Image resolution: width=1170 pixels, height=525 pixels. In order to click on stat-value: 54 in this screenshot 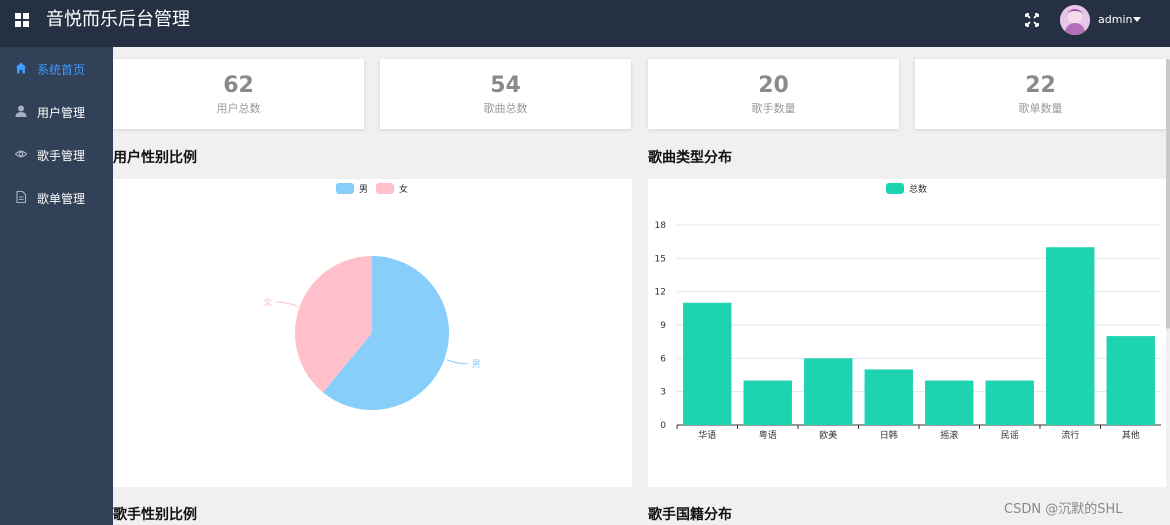, I will do `click(505, 85)`.